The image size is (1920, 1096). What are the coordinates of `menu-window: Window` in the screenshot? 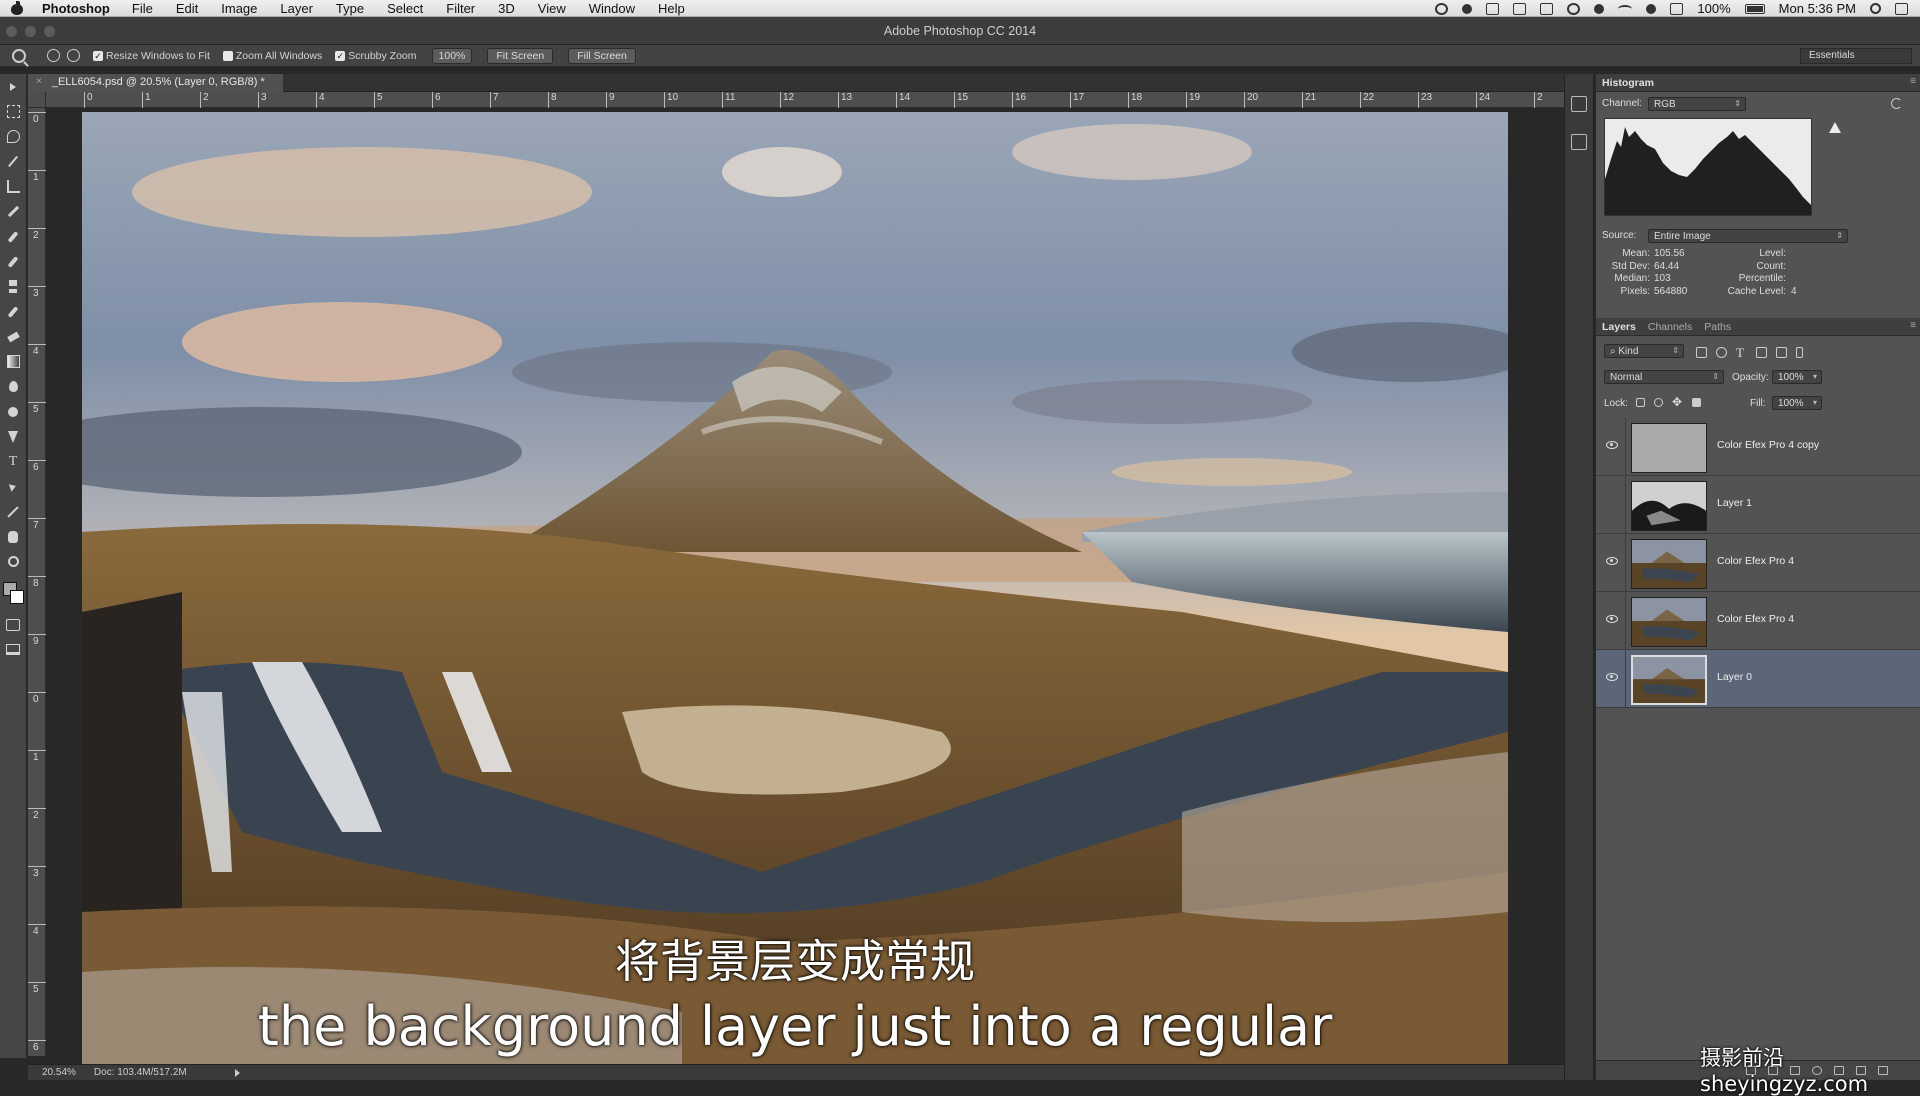 It's located at (612, 8).